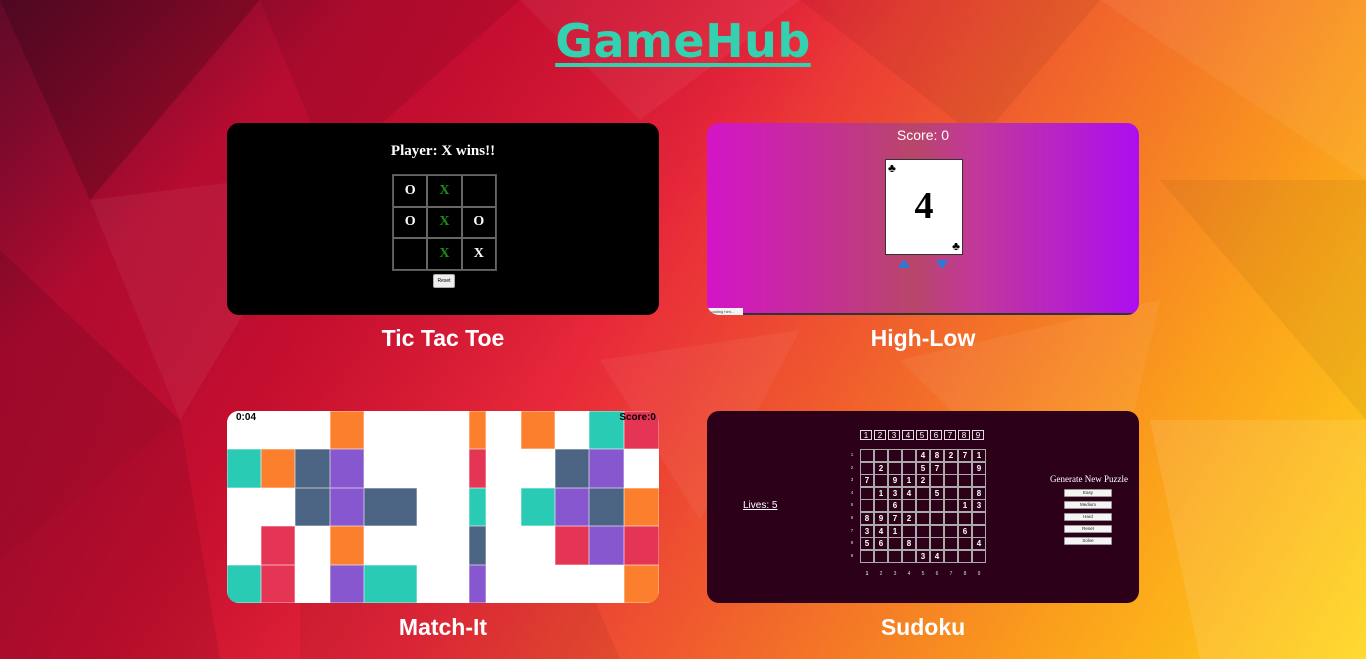  I want to click on sudoku-cell: 2, so click(881, 468).